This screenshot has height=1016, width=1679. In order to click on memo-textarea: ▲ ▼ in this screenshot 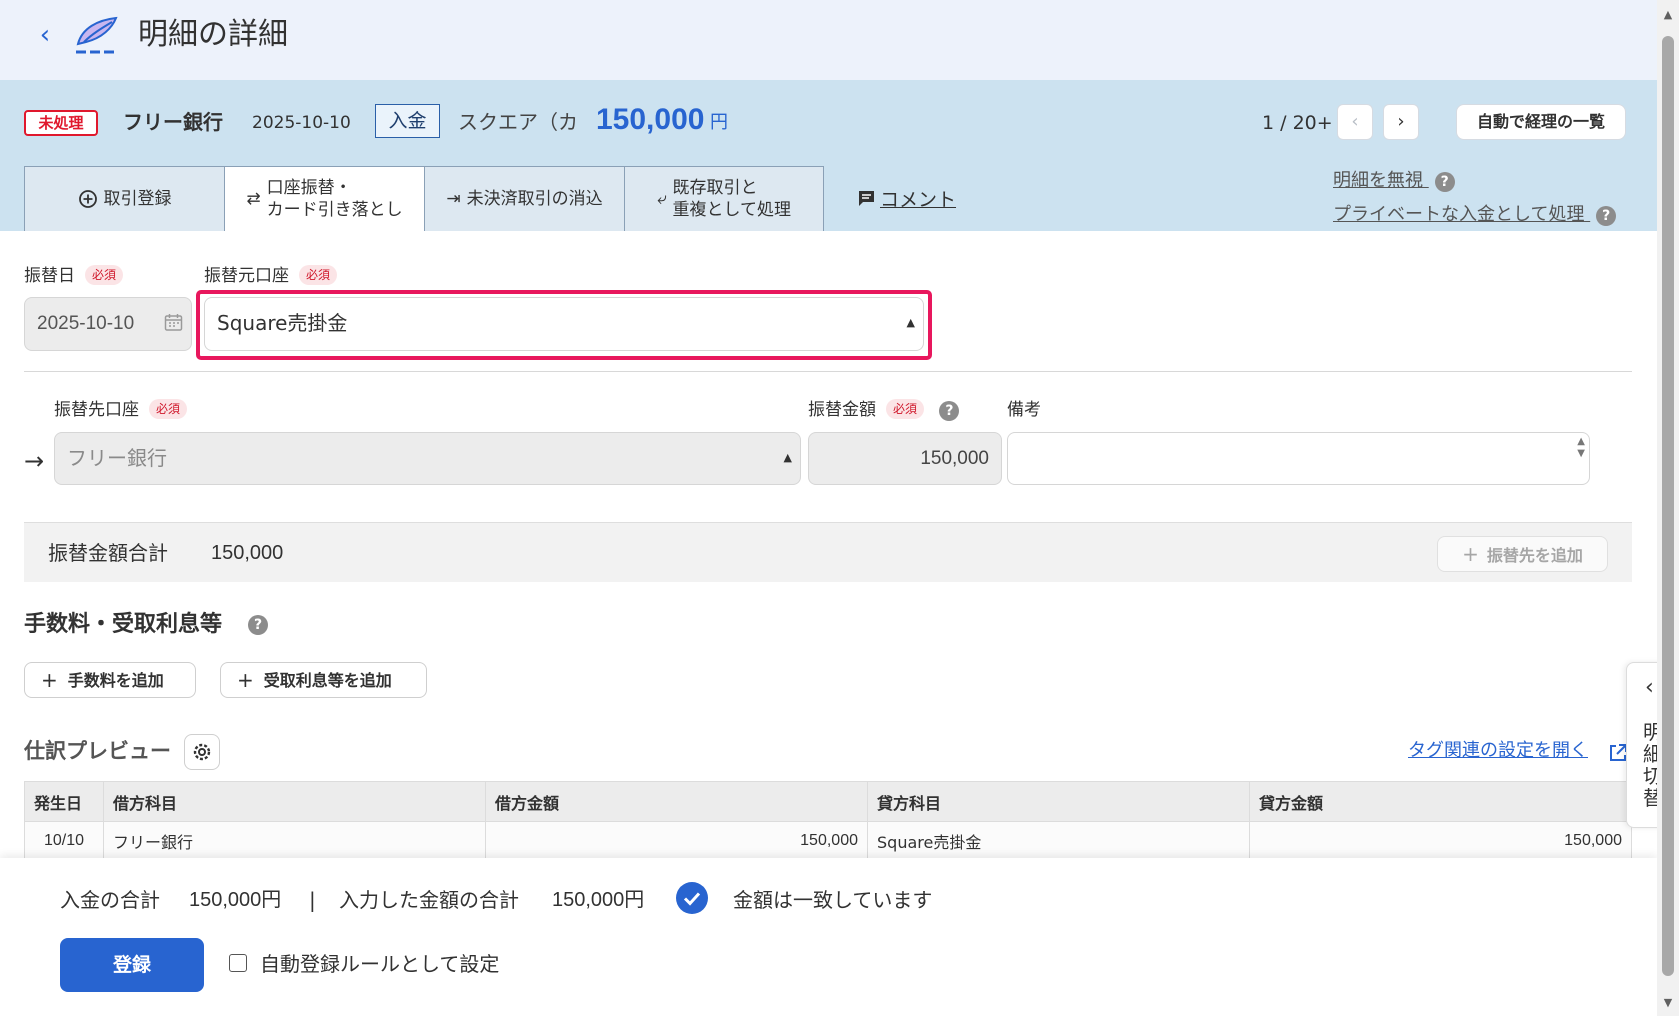, I will do `click(1298, 458)`.